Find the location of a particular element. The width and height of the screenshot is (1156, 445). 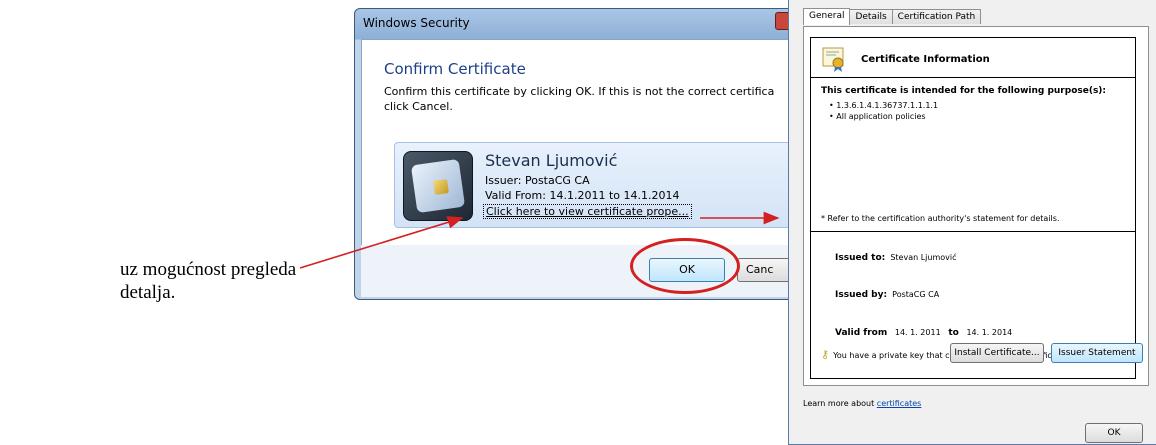

annotation-arrows is located at coordinates (539, 240).